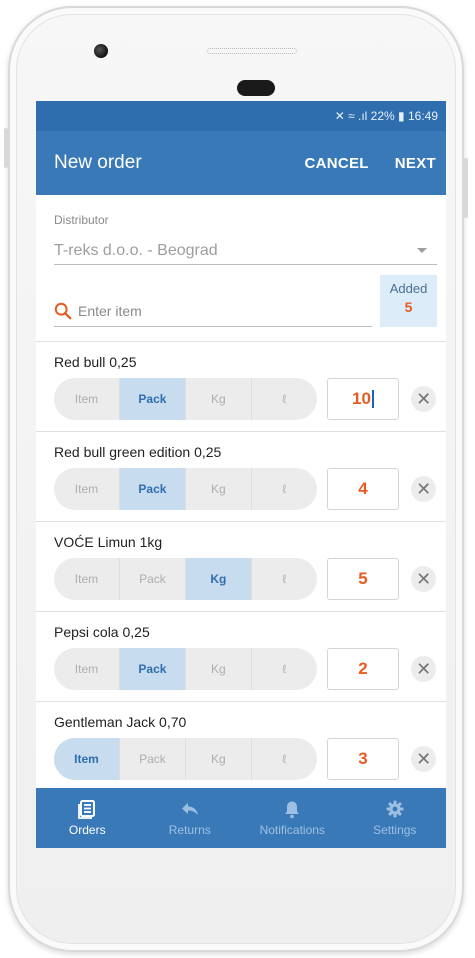 Image resolution: width=475 pixels, height=958 pixels. I want to click on nav-returns-label: Returns, so click(189, 830).